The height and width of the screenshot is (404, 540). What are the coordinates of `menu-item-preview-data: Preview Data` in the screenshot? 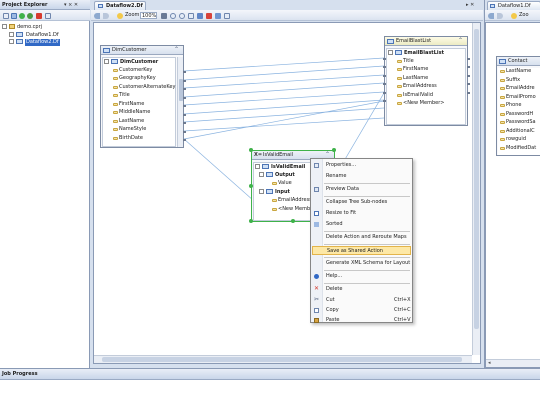 It's located at (361, 189).